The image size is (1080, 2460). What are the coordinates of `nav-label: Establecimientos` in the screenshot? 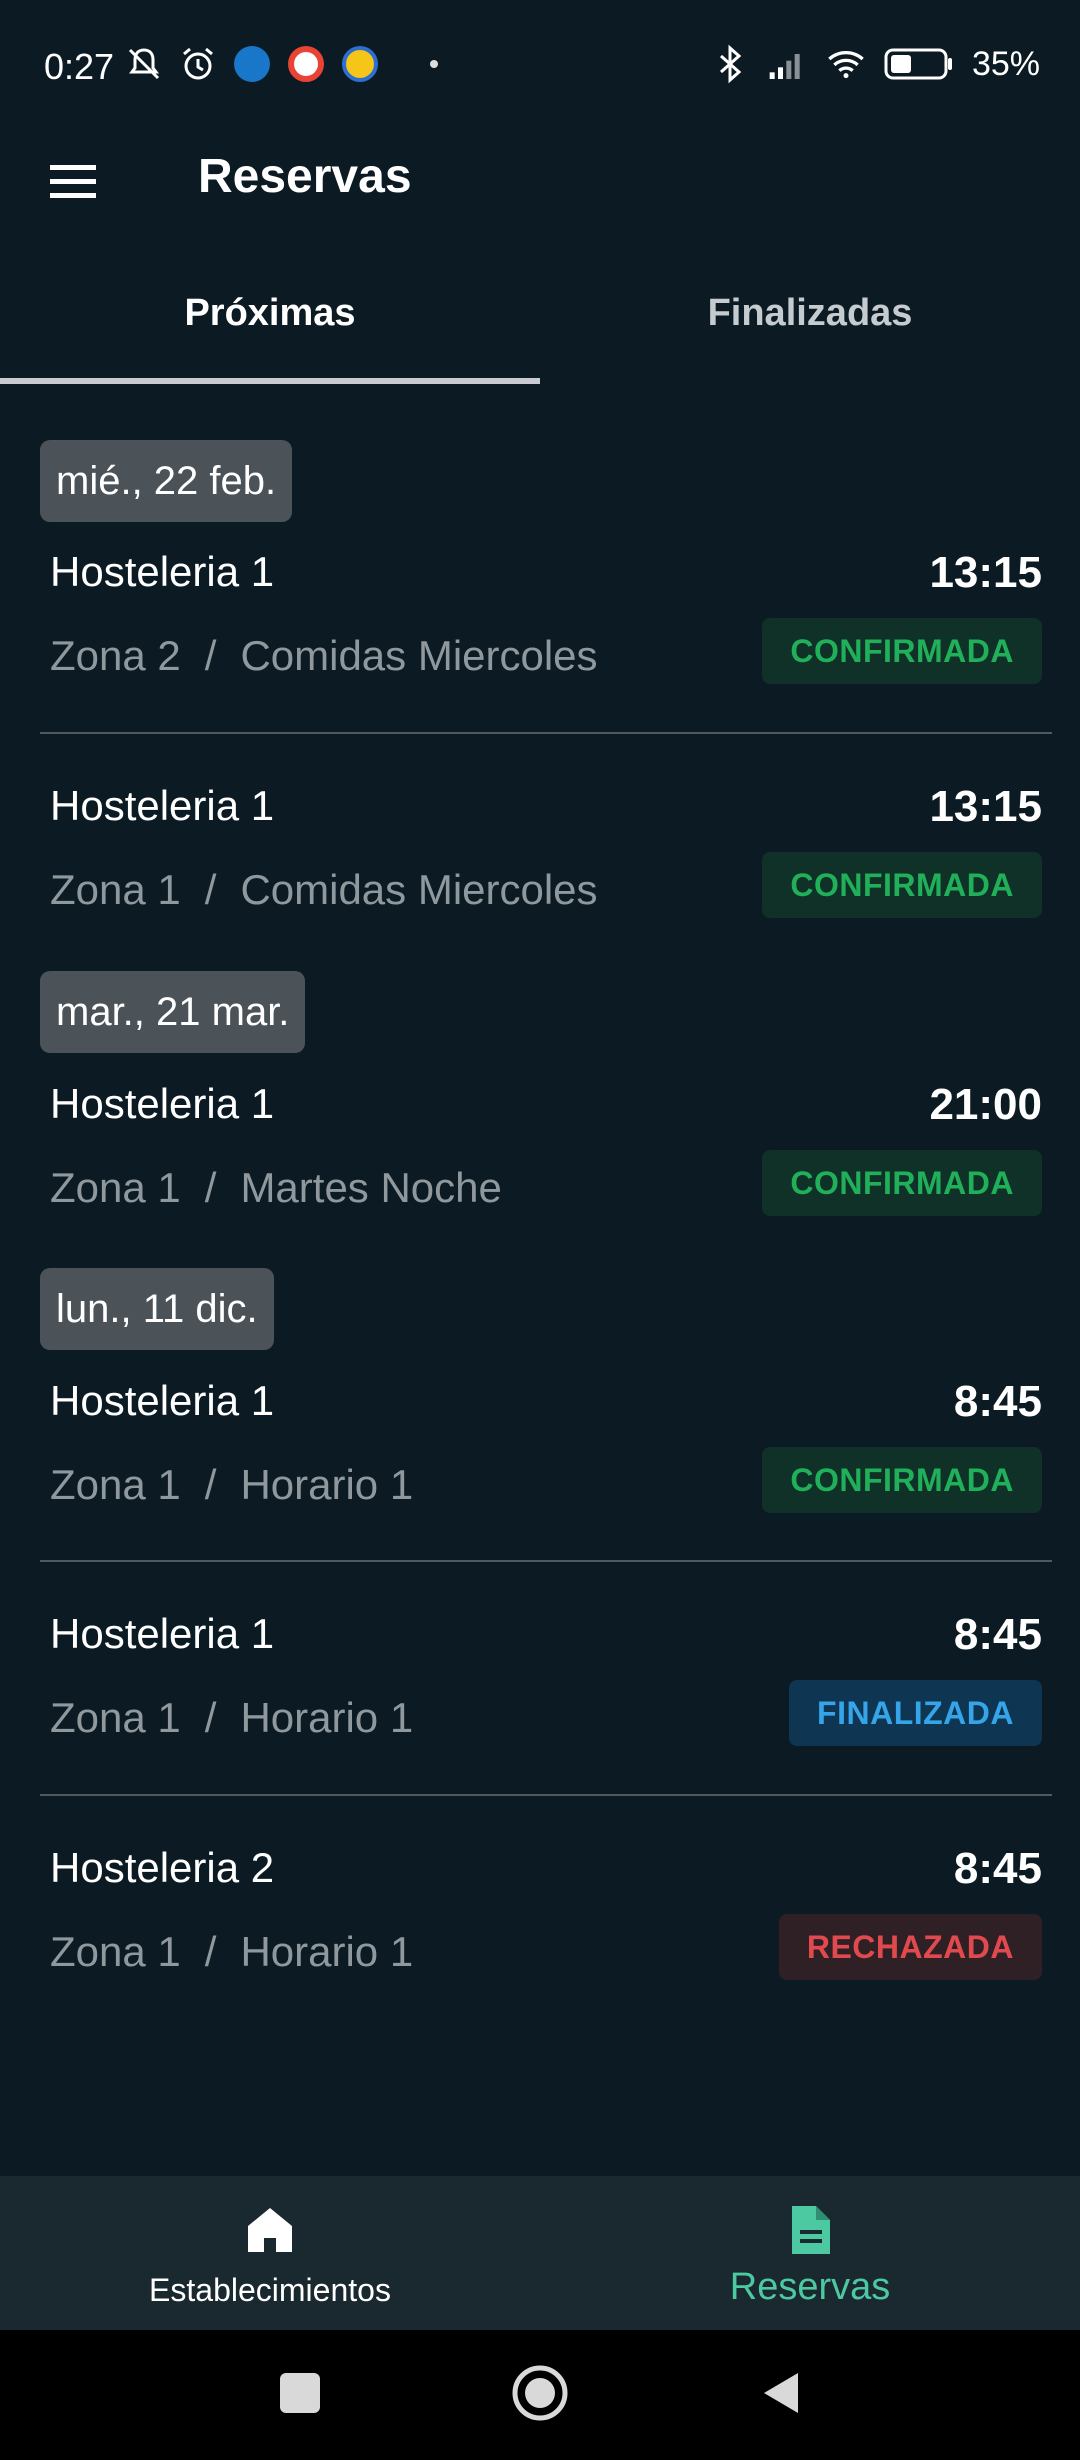 It's located at (270, 2290).